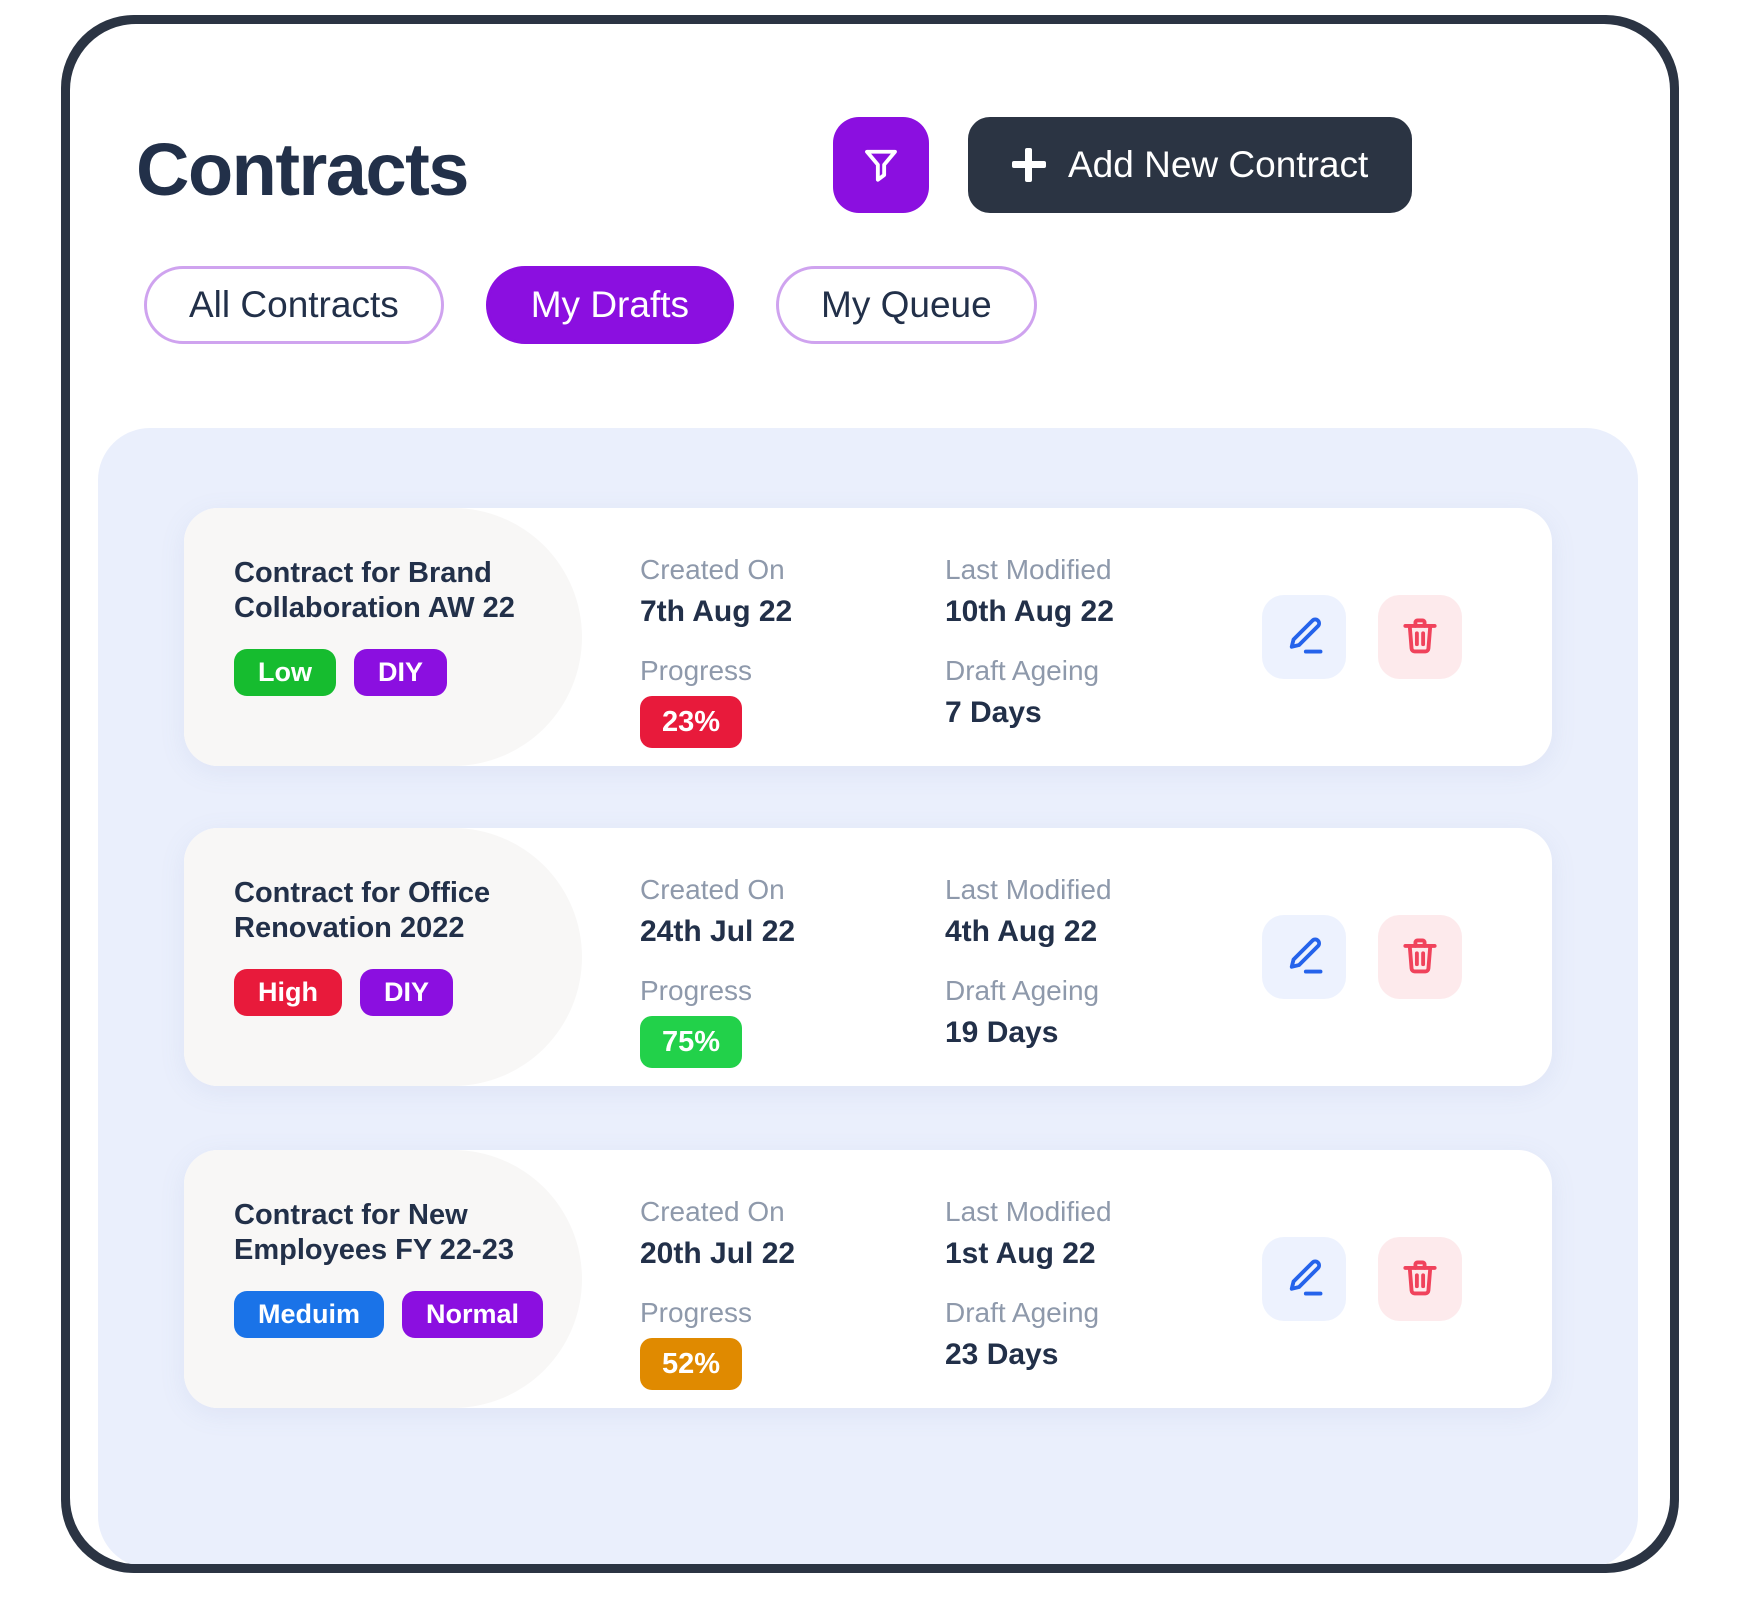 The image size is (1740, 1605). Describe the element at coordinates (792, 1021) in the screenshot. I see `progress-field: Progress 75%` at that location.